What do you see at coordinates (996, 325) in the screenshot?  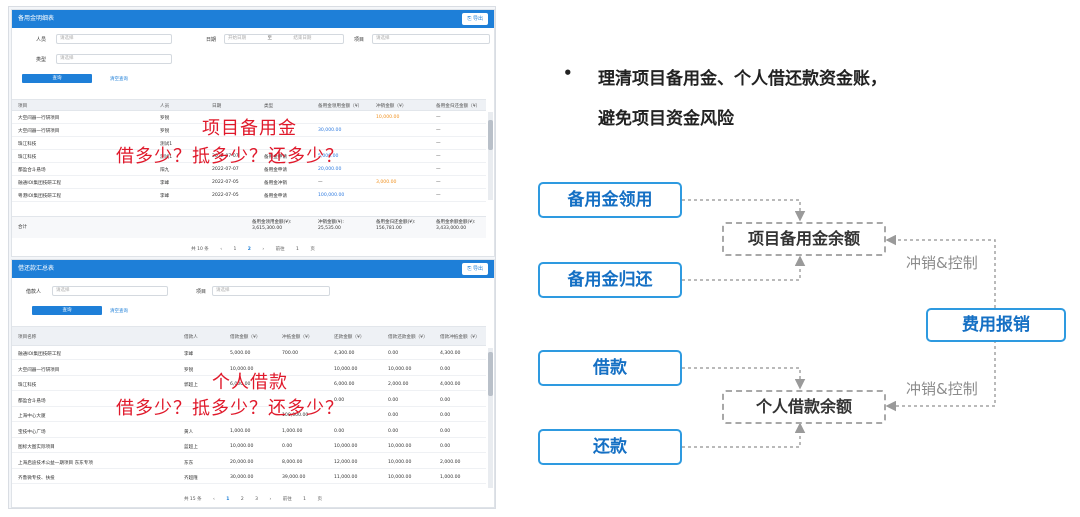 I see `reimburse-box: 费用报销` at bounding box center [996, 325].